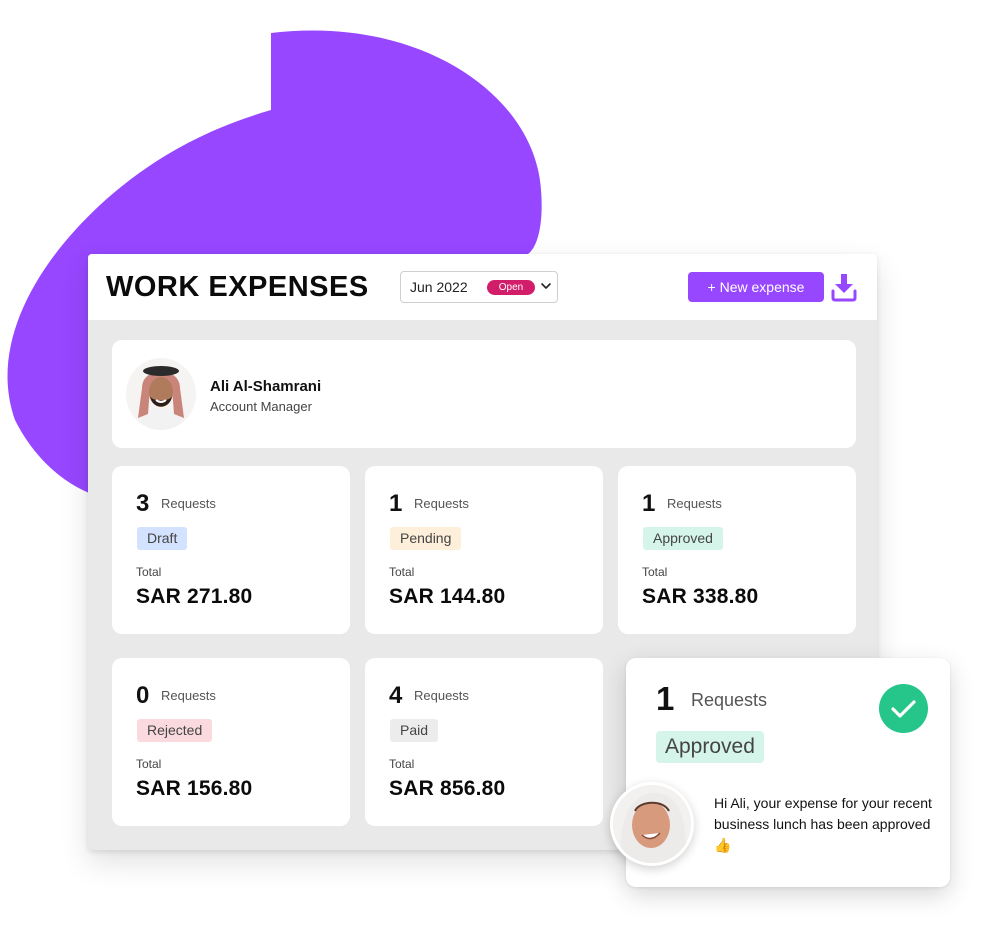 Image resolution: width=1000 pixels, height=946 pixels. I want to click on period-select: Jun 2022 Open, so click(479, 287).